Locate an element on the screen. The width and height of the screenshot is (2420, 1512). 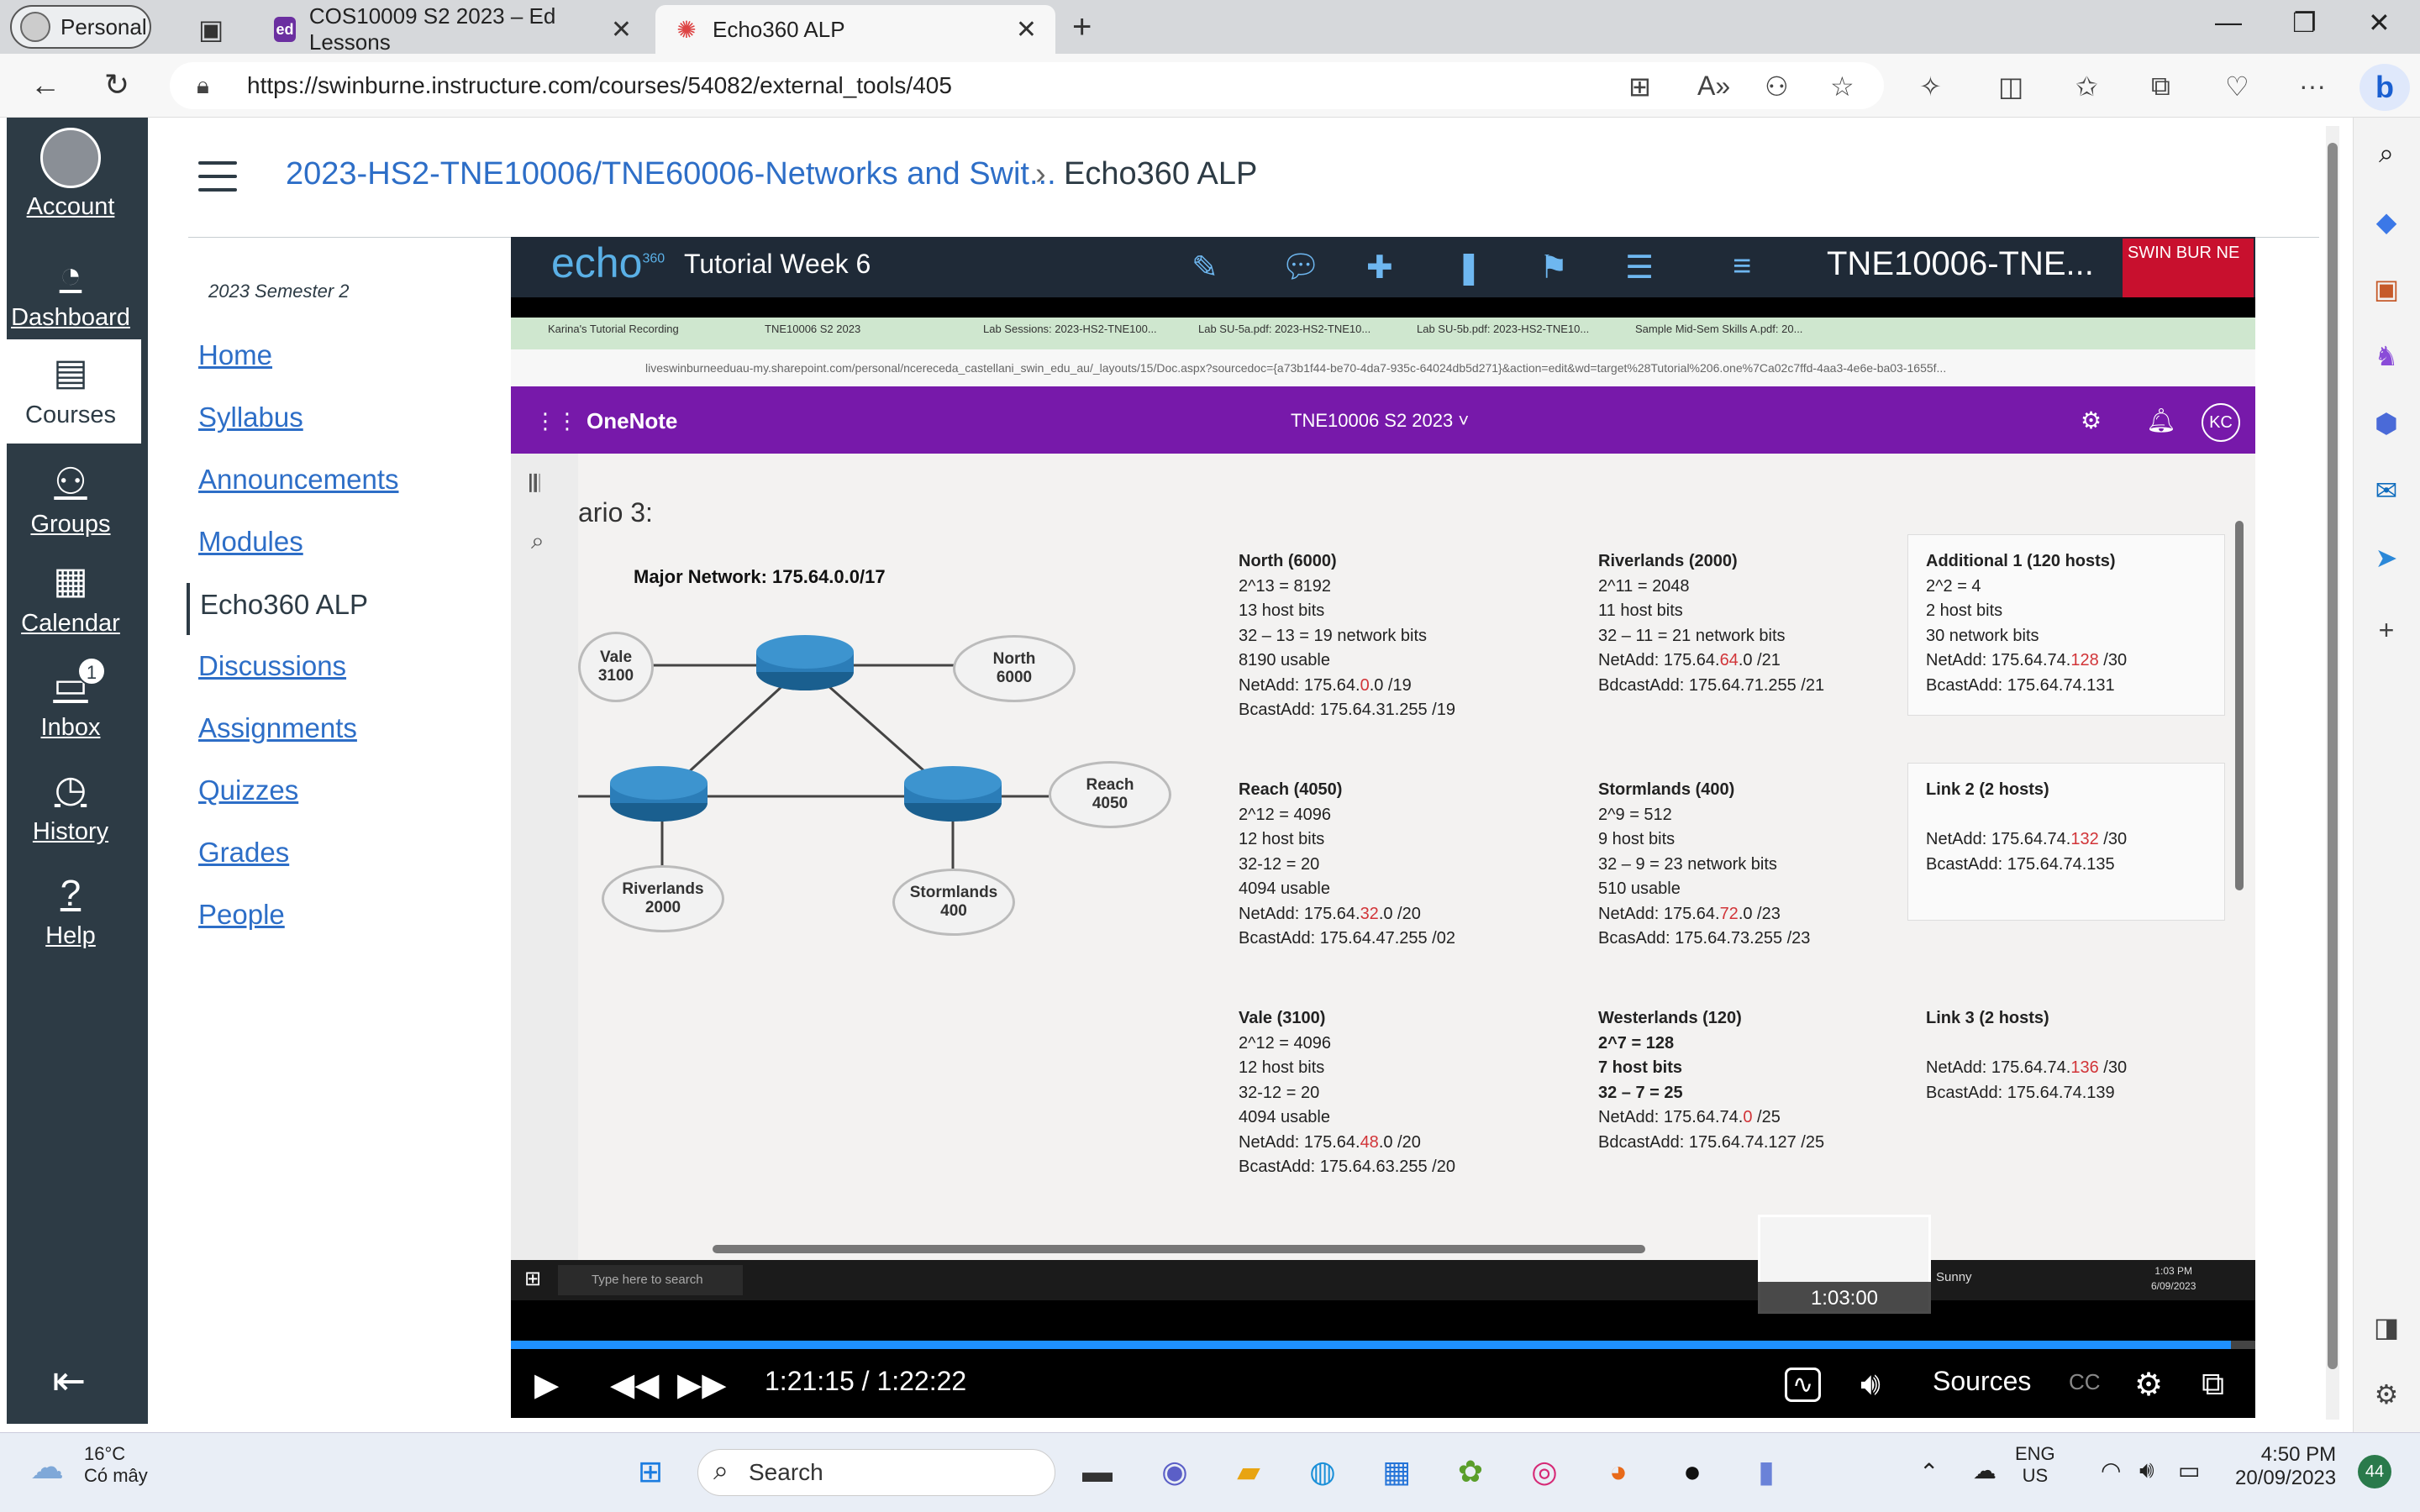
split-screen-icon: ◫ is located at coordinates (2010, 86).